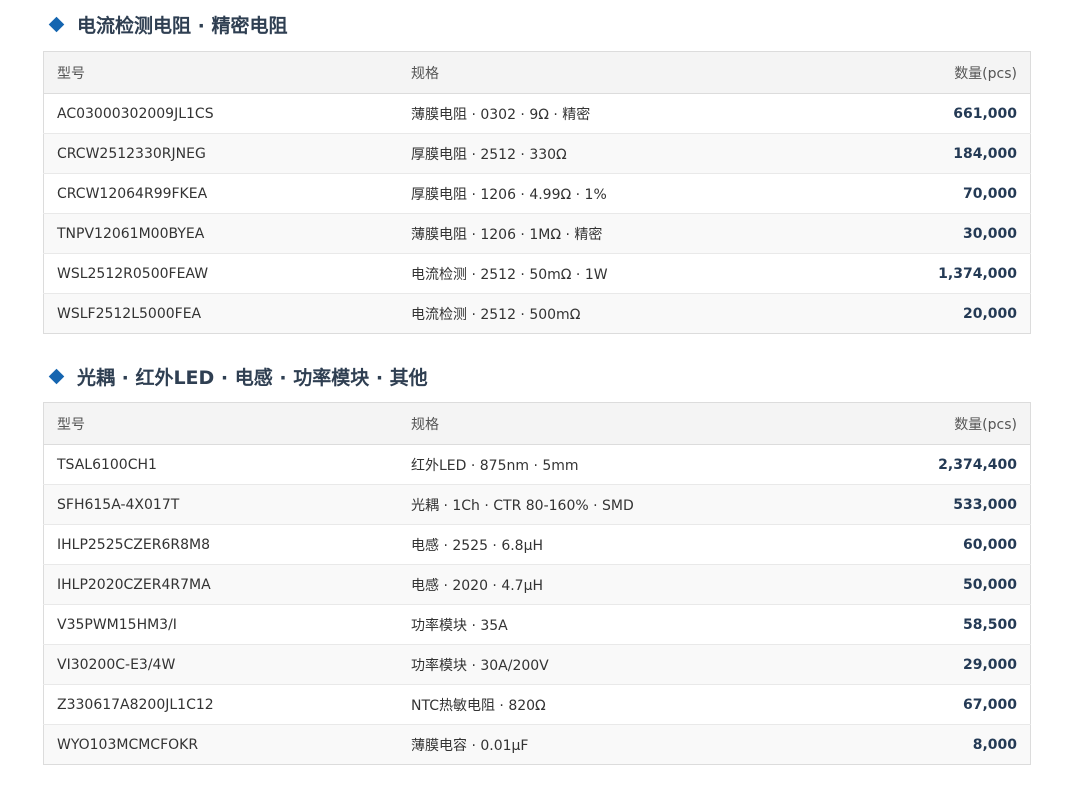  I want to click on cell-qty: 184,000, so click(937, 153).